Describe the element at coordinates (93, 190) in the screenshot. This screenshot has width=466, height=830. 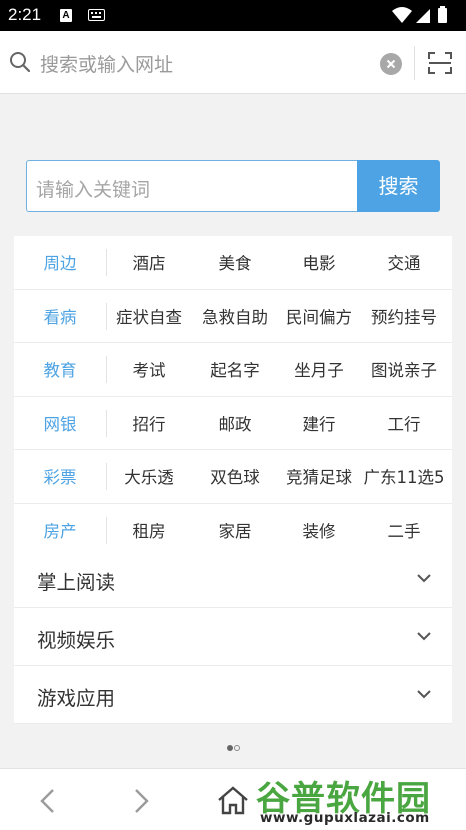
I see `keyword-placeholder: 请输入关键词` at that location.